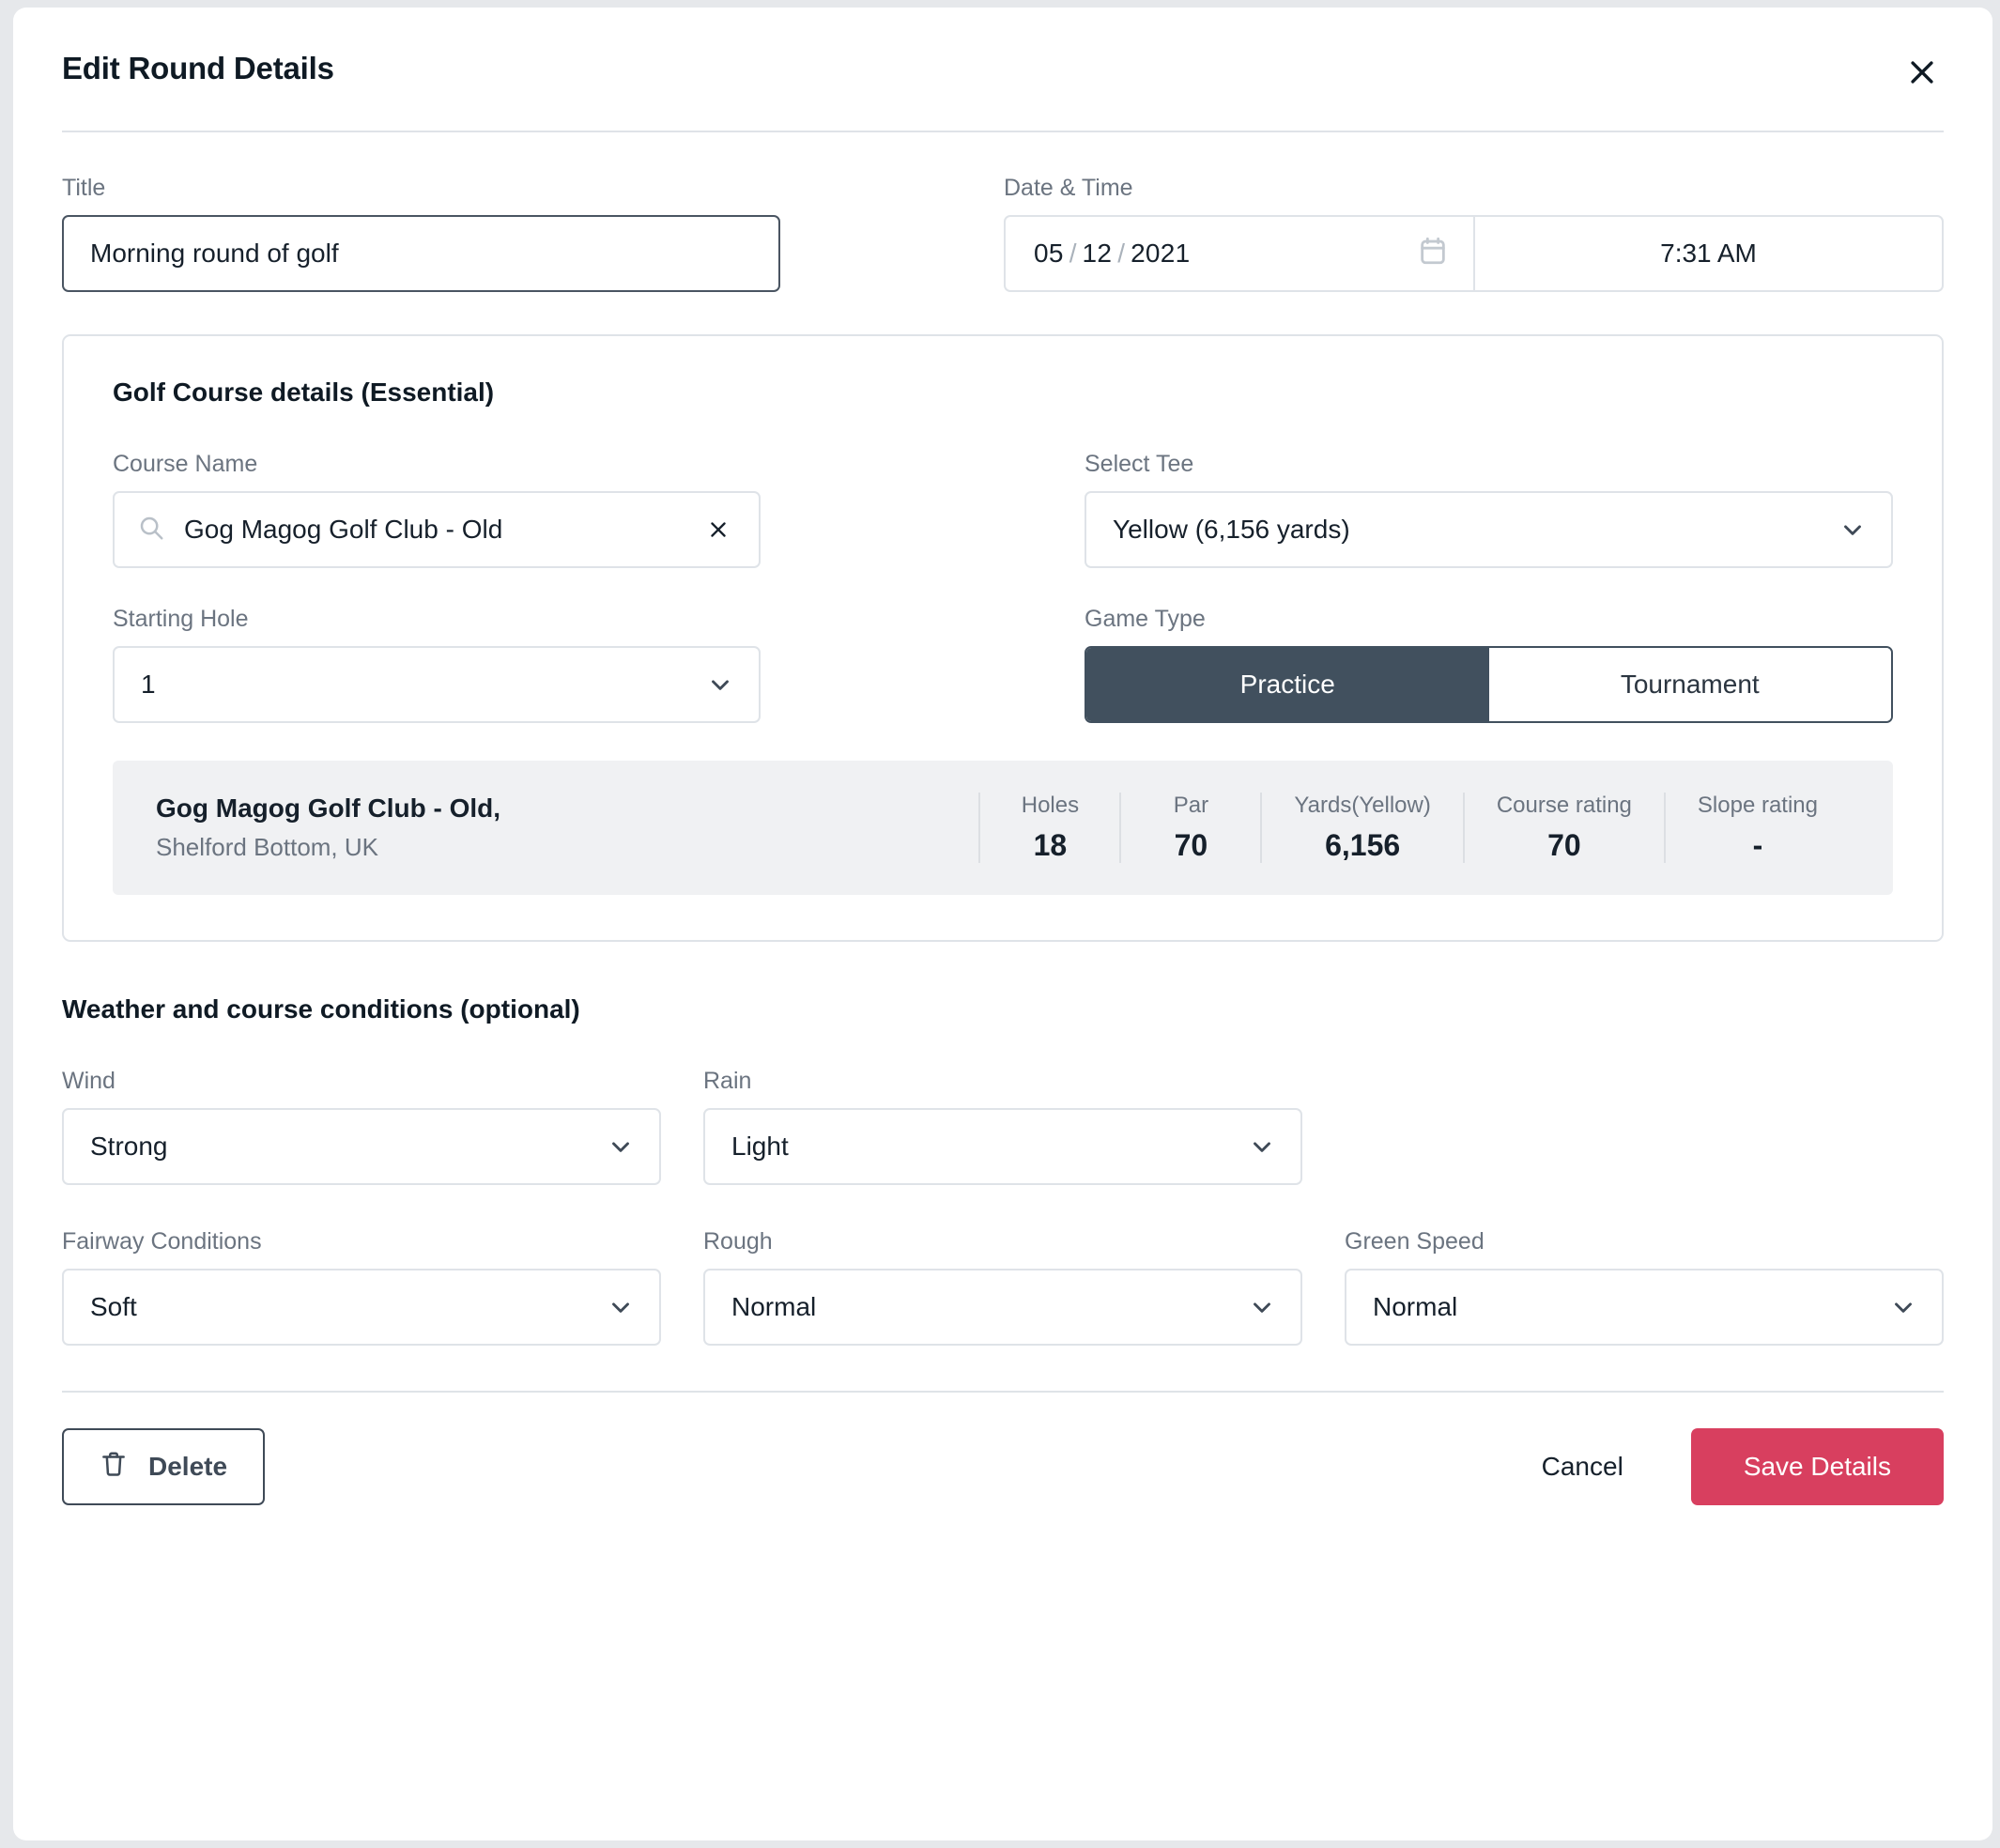 This screenshot has width=2000, height=1848. Describe the element at coordinates (774, 1306) in the screenshot. I see `rough-value: Normal` at that location.